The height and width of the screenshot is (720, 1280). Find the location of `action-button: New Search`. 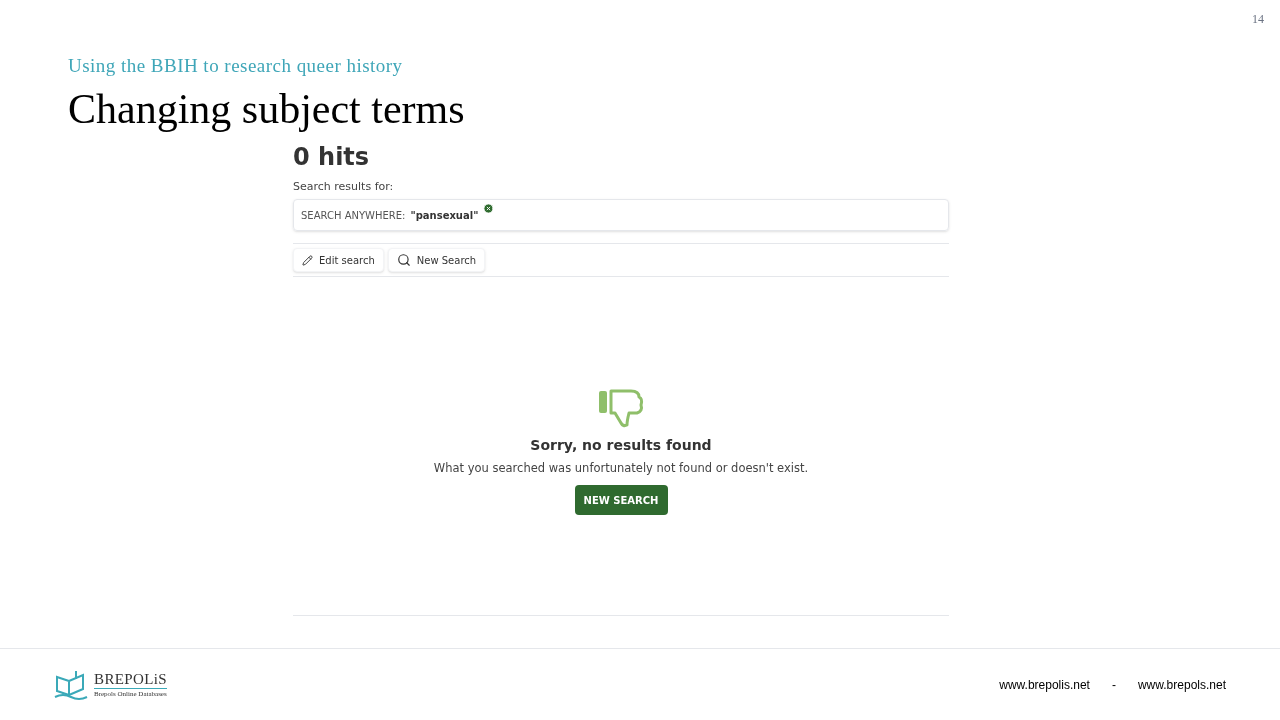

action-button: New Search is located at coordinates (436, 260).